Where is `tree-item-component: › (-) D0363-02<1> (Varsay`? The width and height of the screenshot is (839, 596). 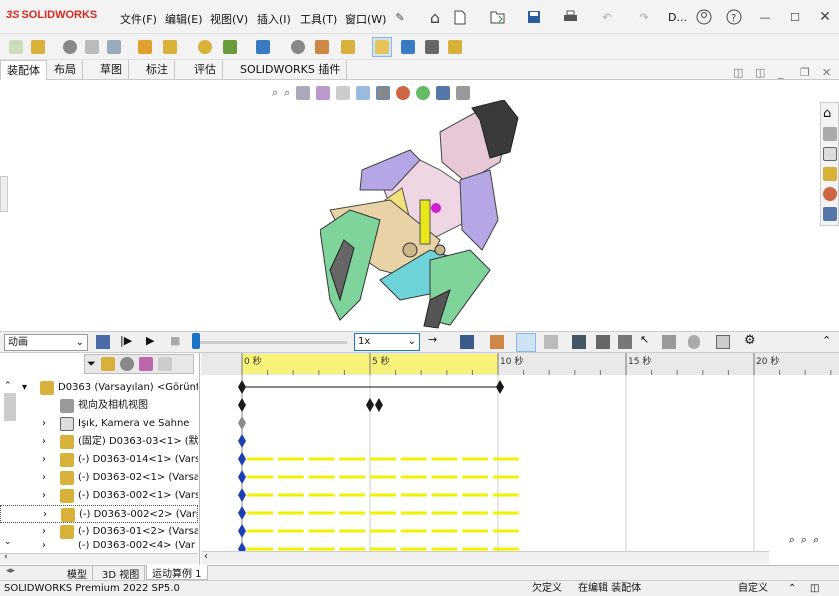 tree-item-component: › (-) D0363-02<1> (Varsay is located at coordinates (99, 478).